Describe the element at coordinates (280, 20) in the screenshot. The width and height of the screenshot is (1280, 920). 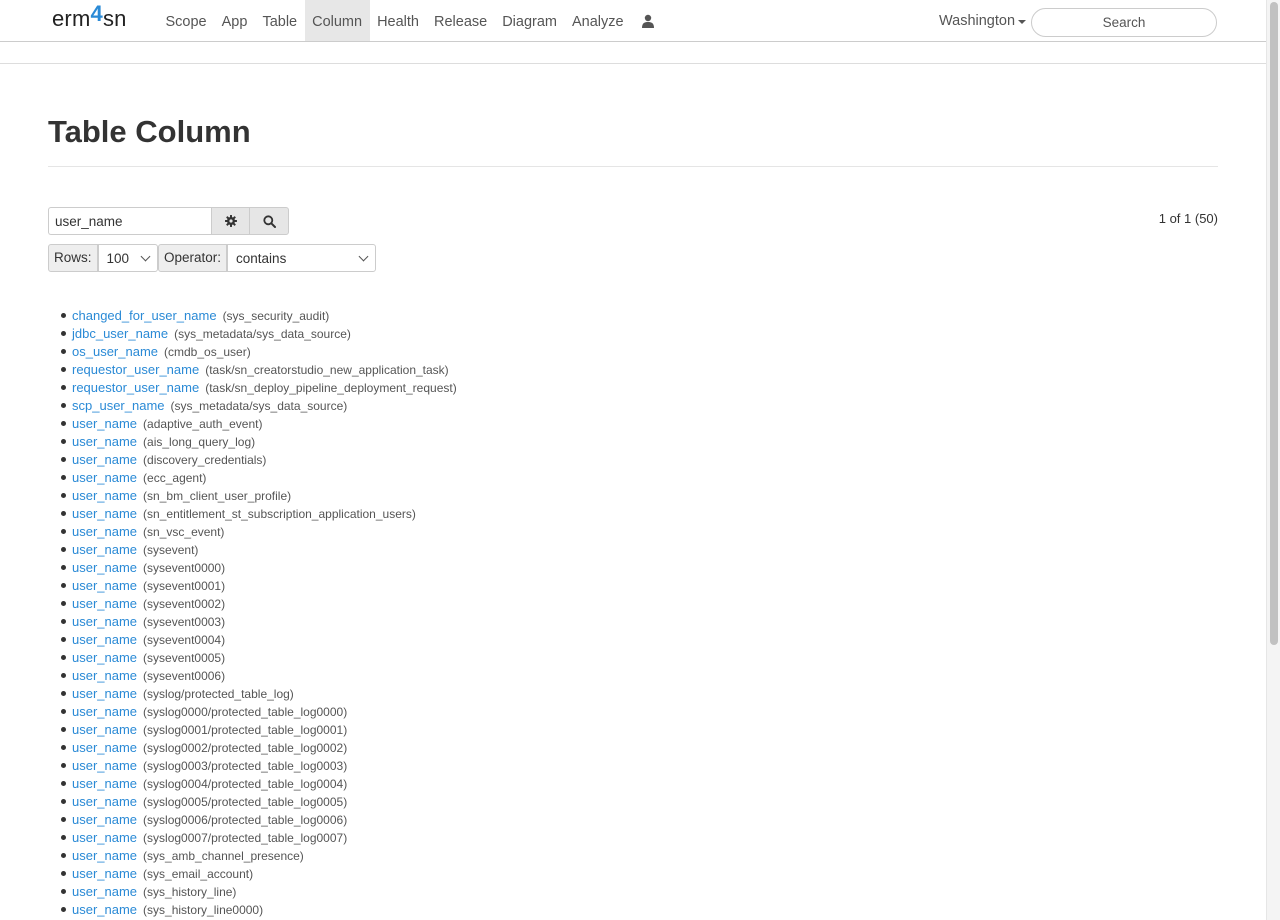
I see `nav-item-table: Table` at that location.